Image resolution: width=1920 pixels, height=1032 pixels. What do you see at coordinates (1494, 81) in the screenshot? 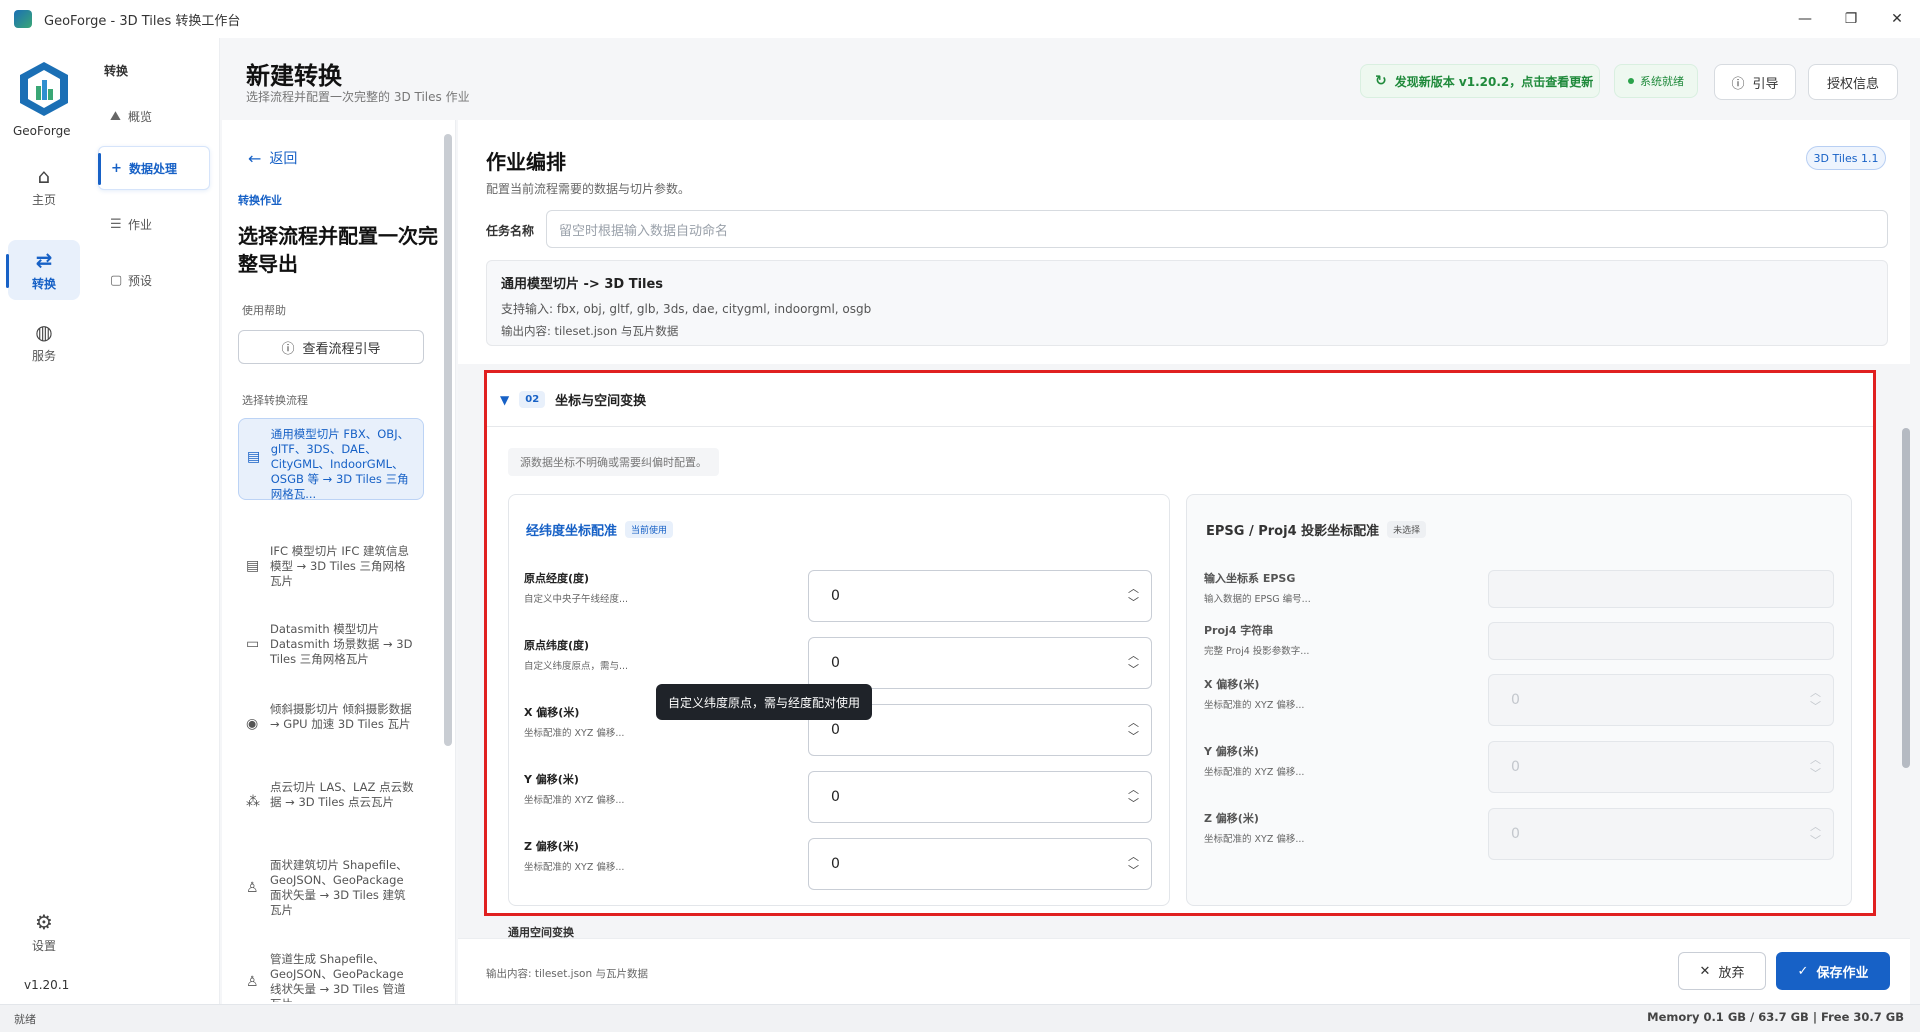
I see `update-chip-label: 发现新版本 v1.20.2，点击查看更新` at bounding box center [1494, 81].